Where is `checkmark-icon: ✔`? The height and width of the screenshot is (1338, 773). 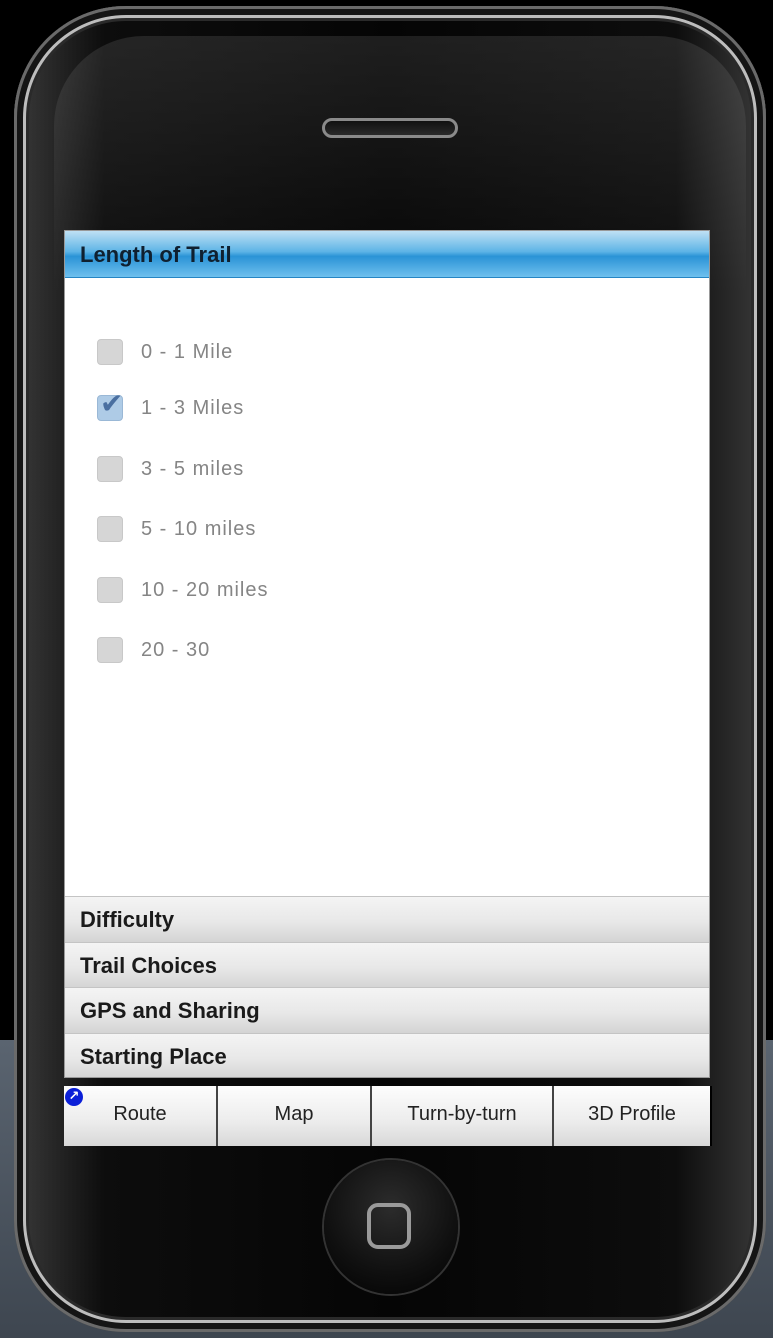 checkmark-icon: ✔ is located at coordinates (112, 403).